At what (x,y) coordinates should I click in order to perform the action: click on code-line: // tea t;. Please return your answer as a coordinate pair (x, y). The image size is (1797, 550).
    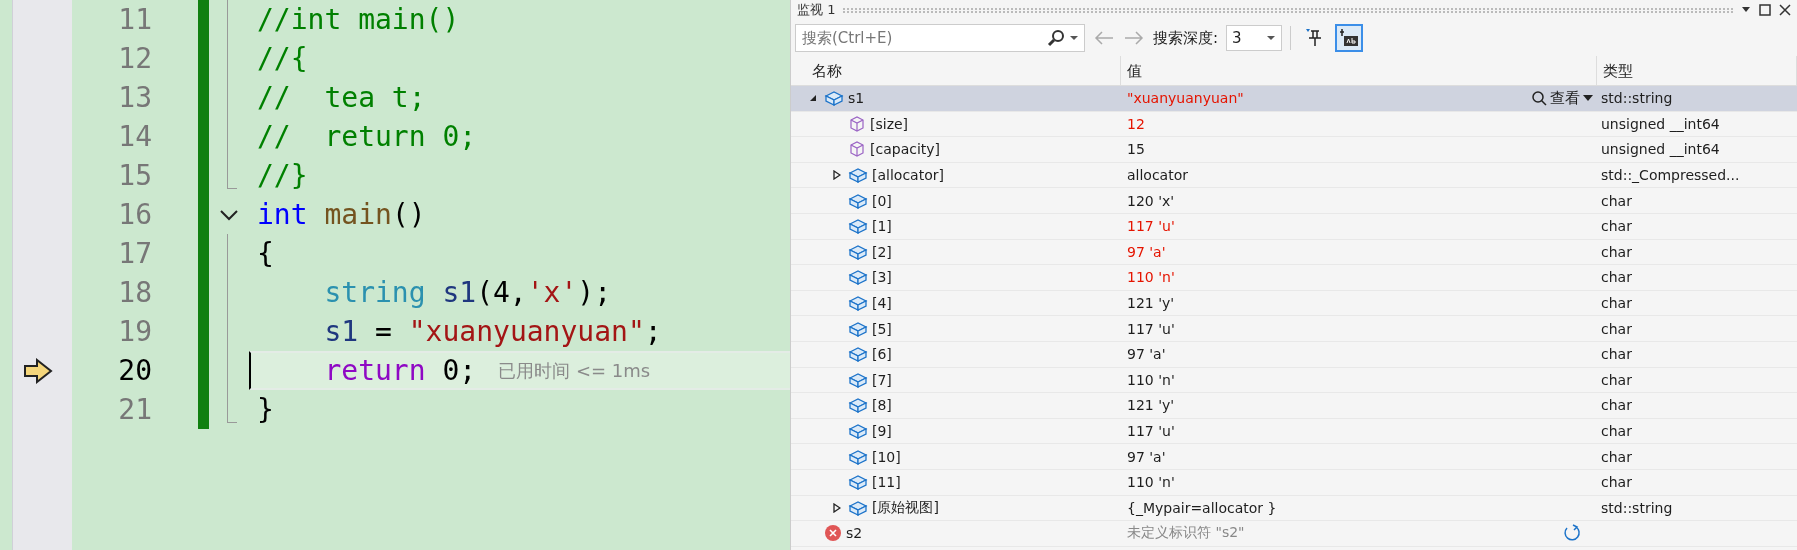
    Looking at the image, I should click on (341, 97).